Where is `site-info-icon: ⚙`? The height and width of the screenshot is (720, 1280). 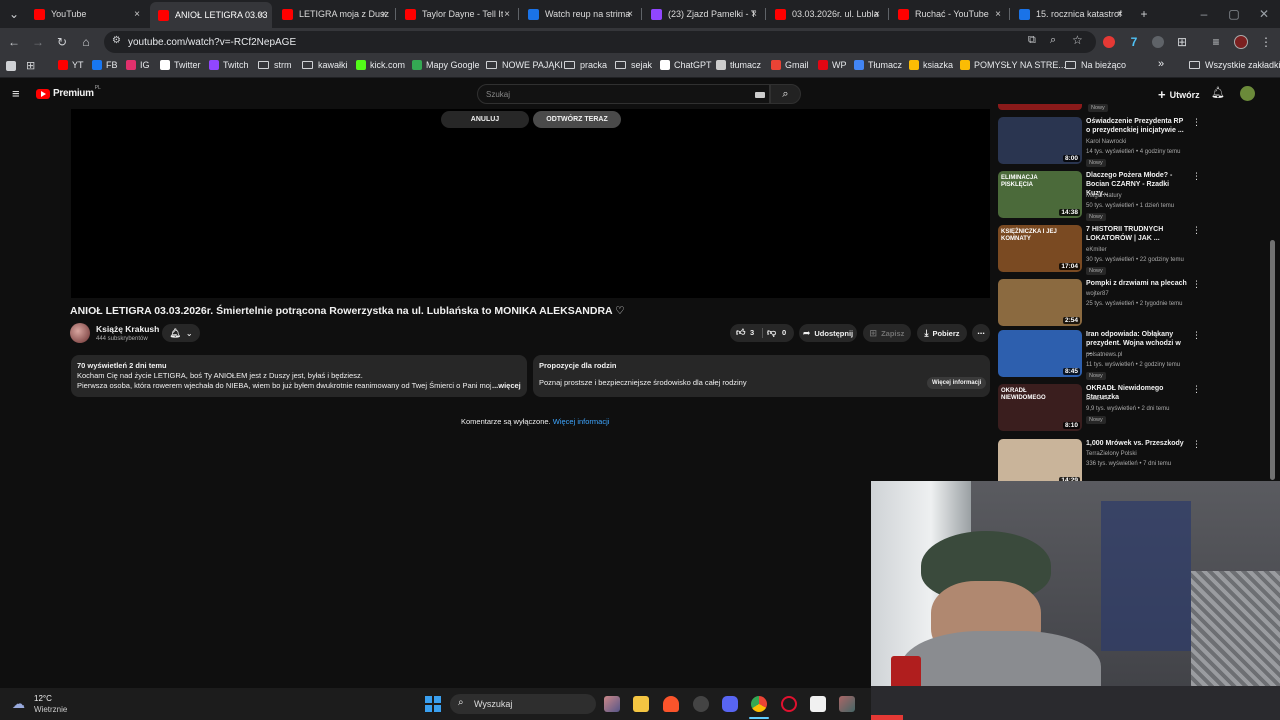
site-info-icon: ⚙ is located at coordinates (116, 40).